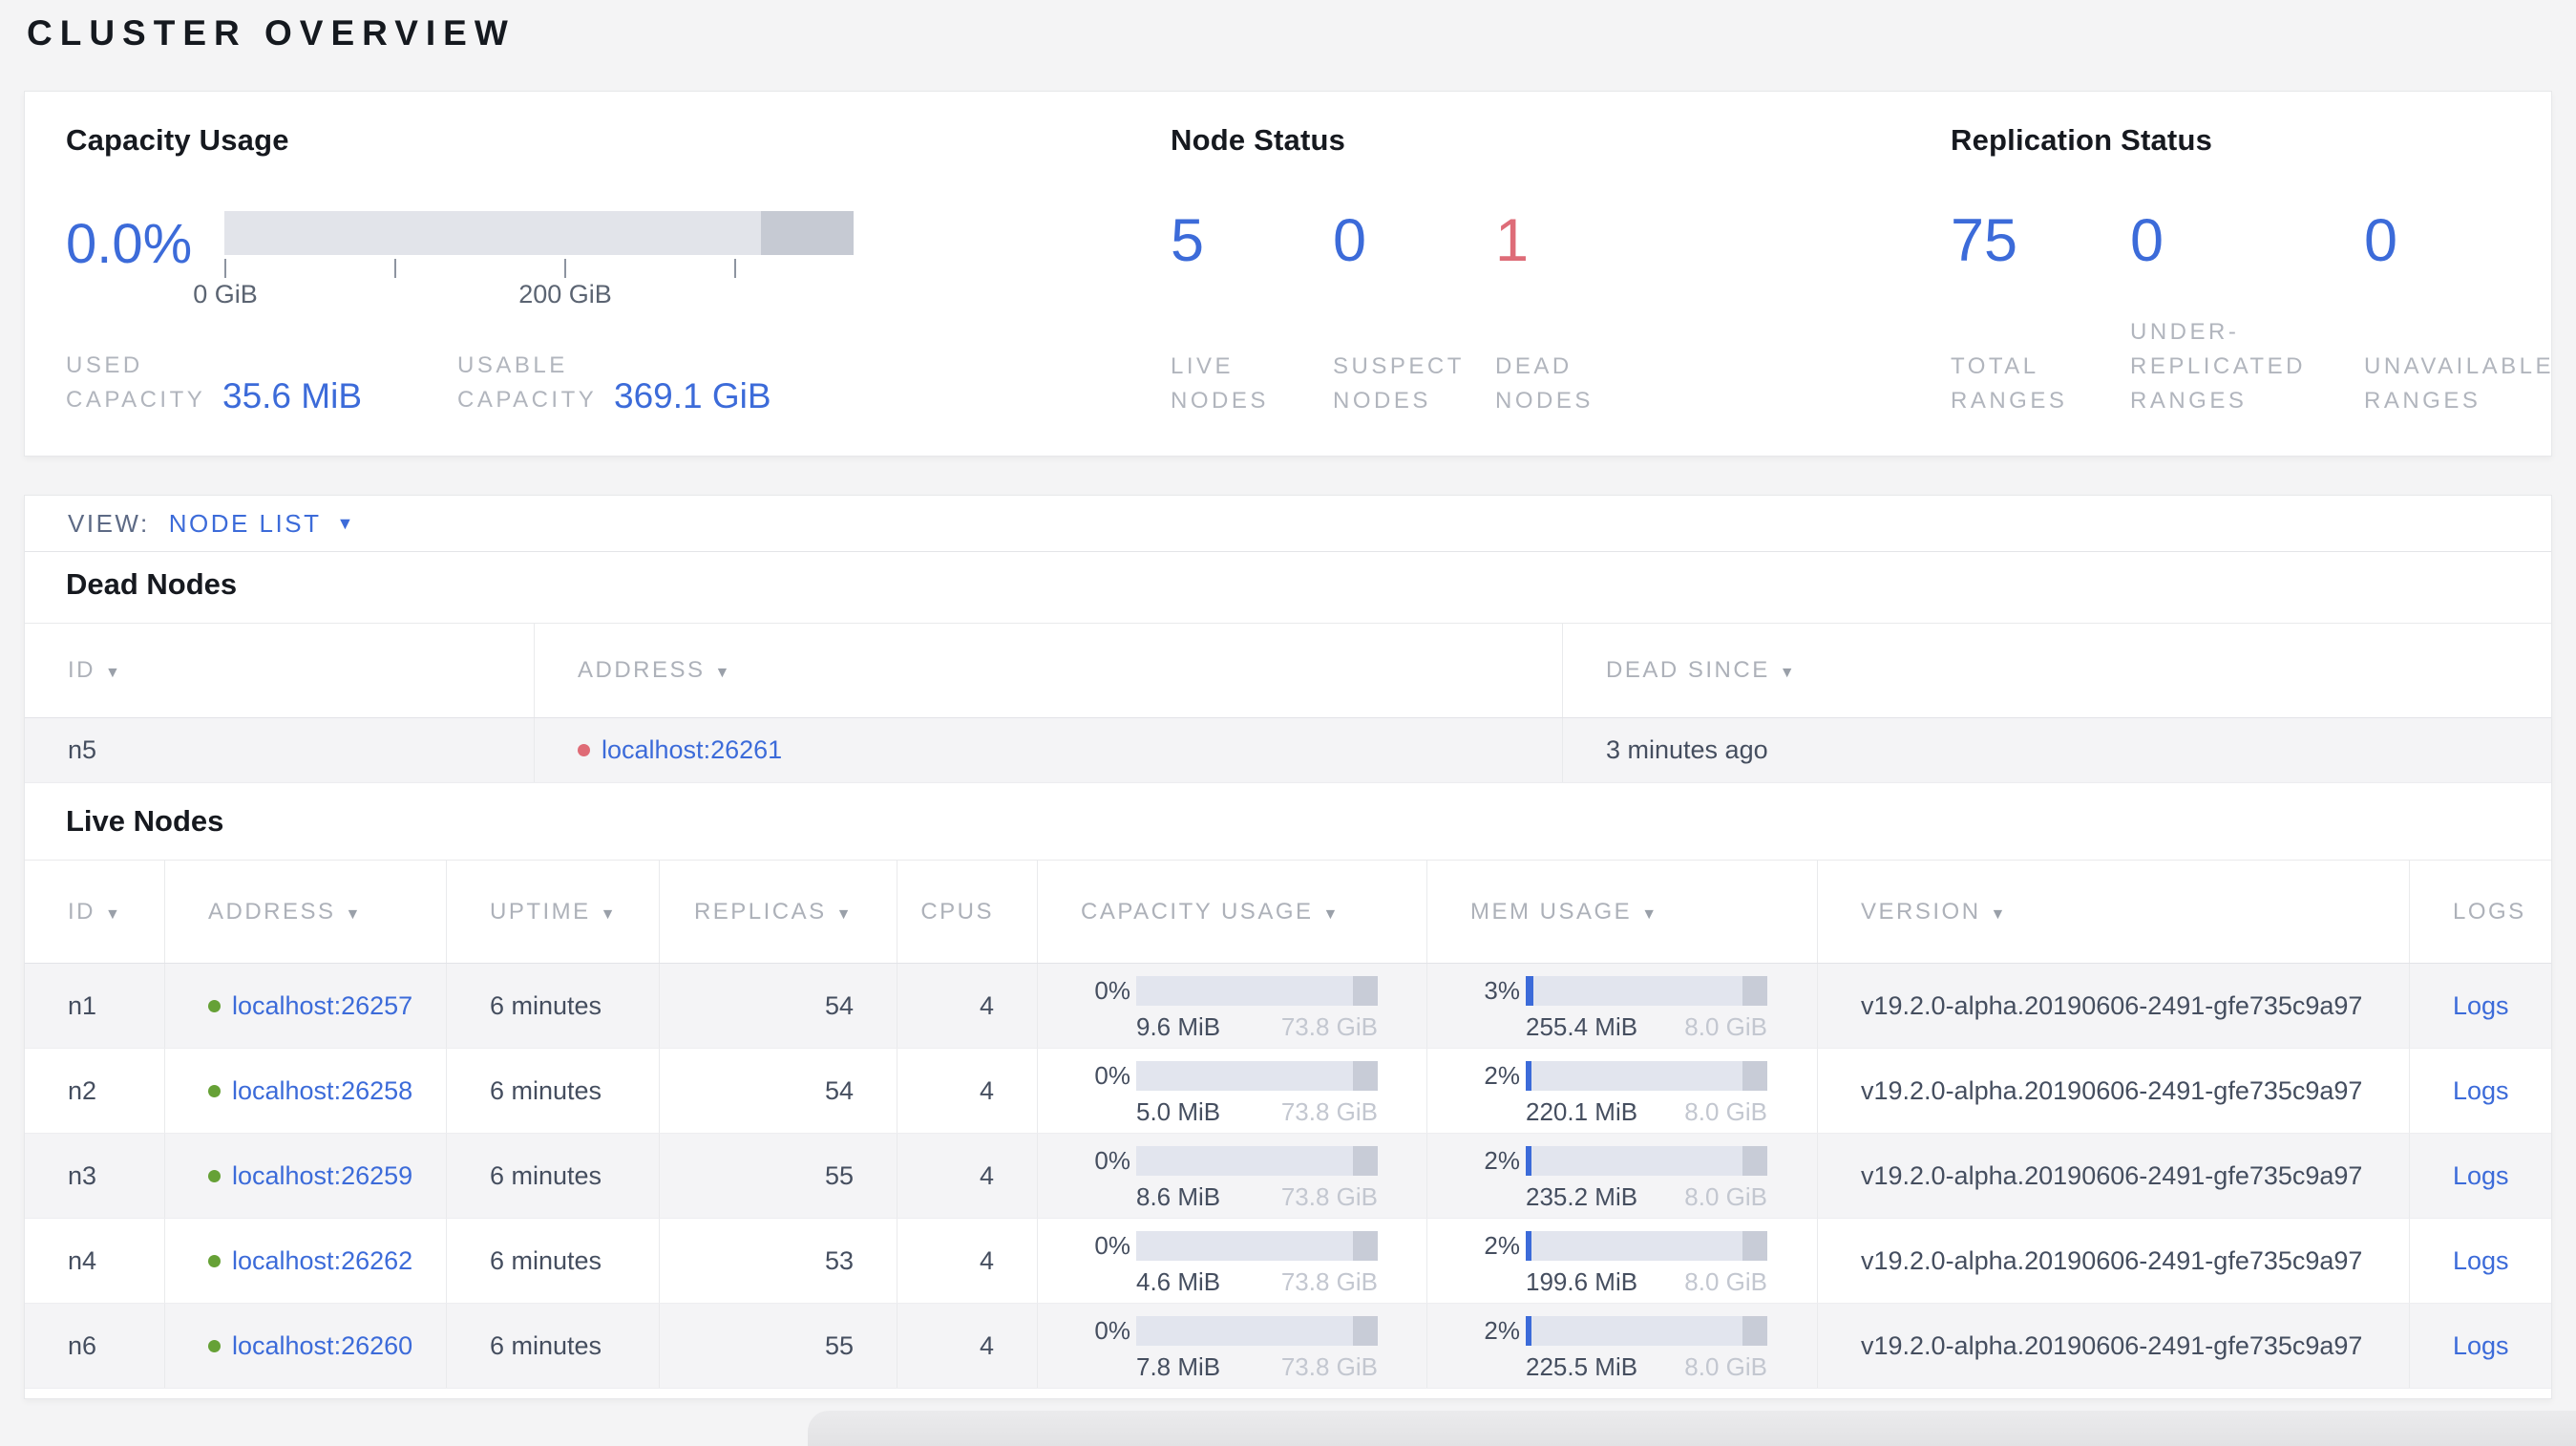 The height and width of the screenshot is (1446, 2576). I want to click on column-header-version: VERSION ▼, so click(2113, 912).